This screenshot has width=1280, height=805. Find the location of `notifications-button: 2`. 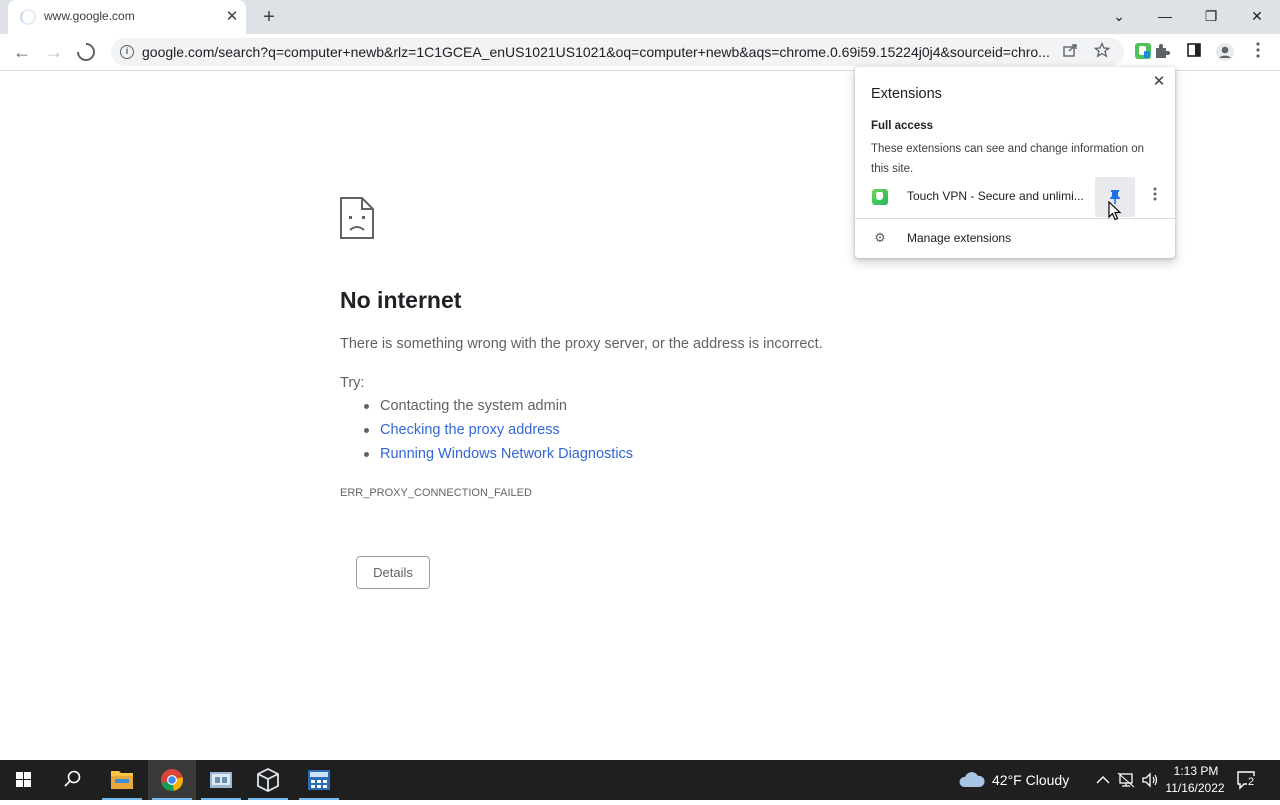

notifications-button: 2 is located at coordinates (1248, 781).